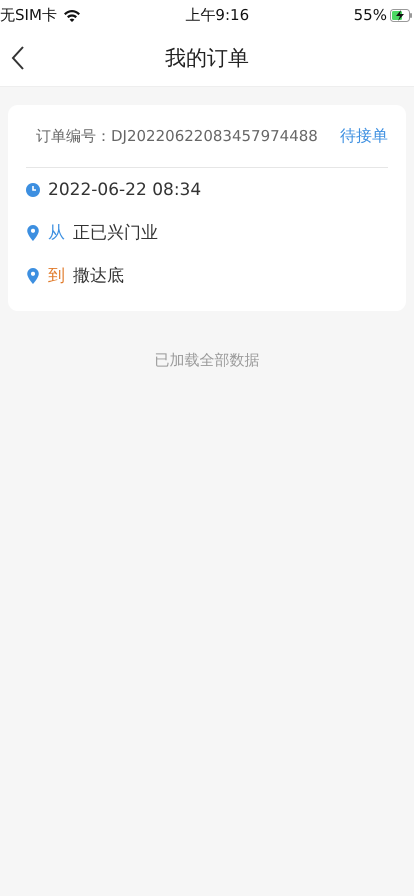 The height and width of the screenshot is (896, 414). Describe the element at coordinates (28, 15) in the screenshot. I see `carrier: 无SIM卡` at that location.